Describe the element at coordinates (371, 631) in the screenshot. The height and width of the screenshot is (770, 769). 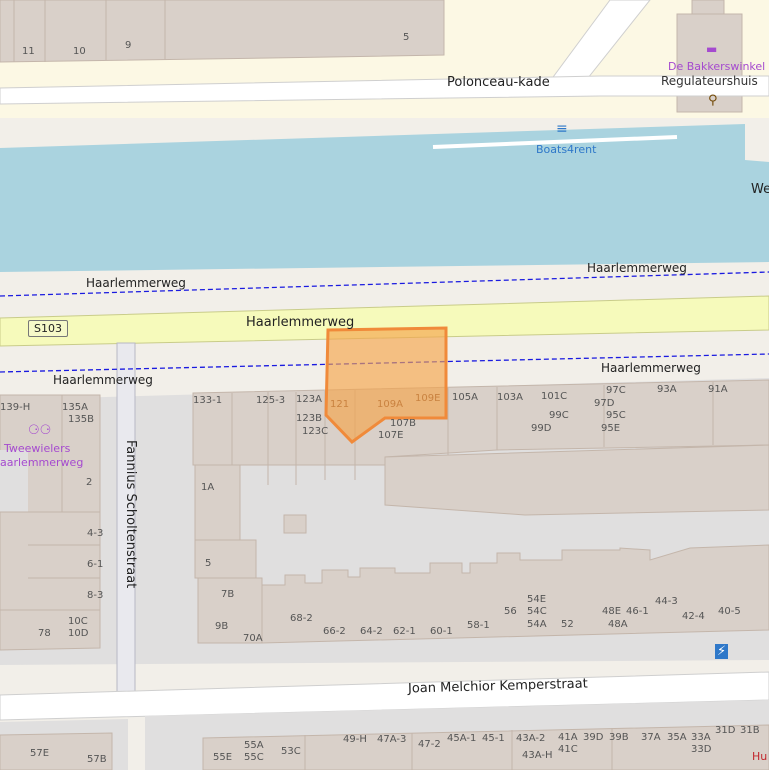
I see `house-number: 64-2` at that location.